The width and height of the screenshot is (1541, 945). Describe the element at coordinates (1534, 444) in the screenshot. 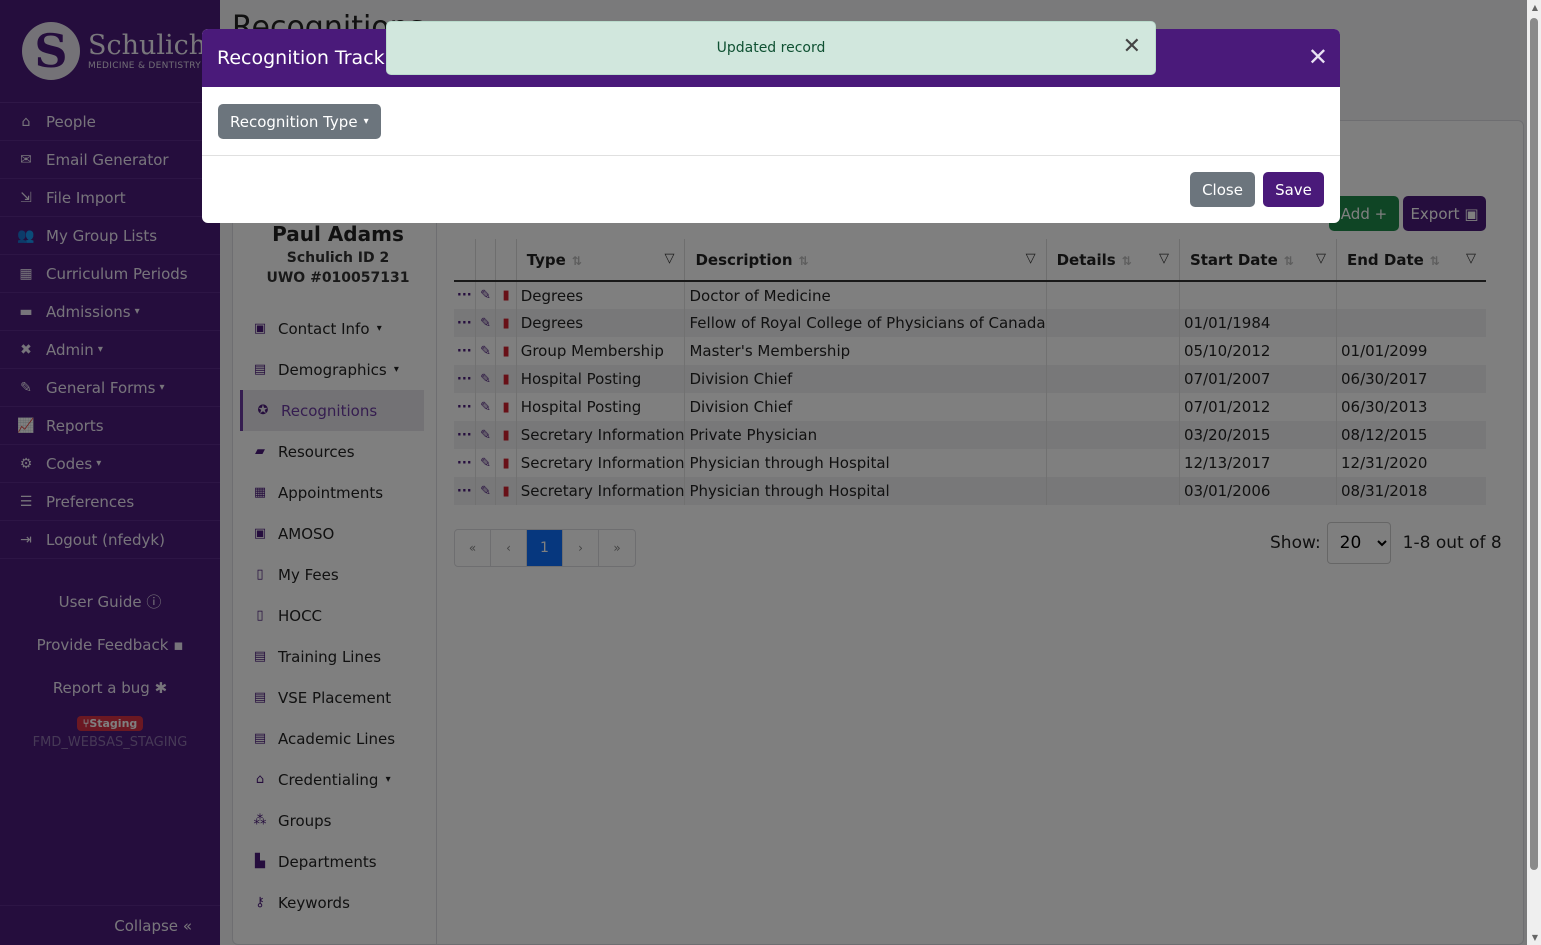

I see `scrollbar-thumb` at that location.